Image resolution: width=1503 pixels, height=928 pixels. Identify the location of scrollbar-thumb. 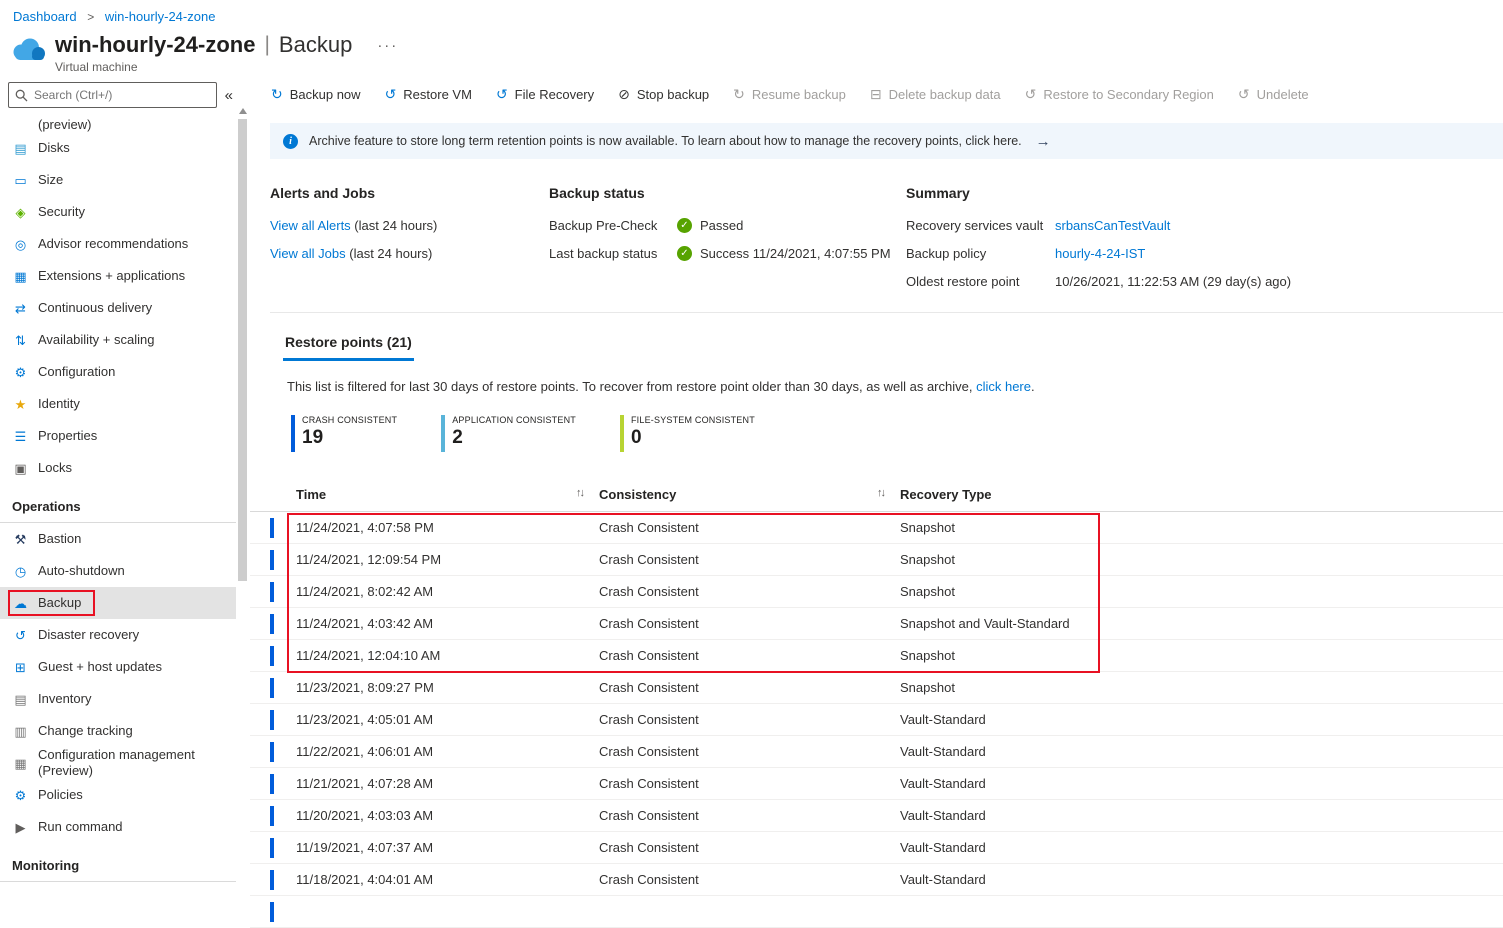
(242, 350).